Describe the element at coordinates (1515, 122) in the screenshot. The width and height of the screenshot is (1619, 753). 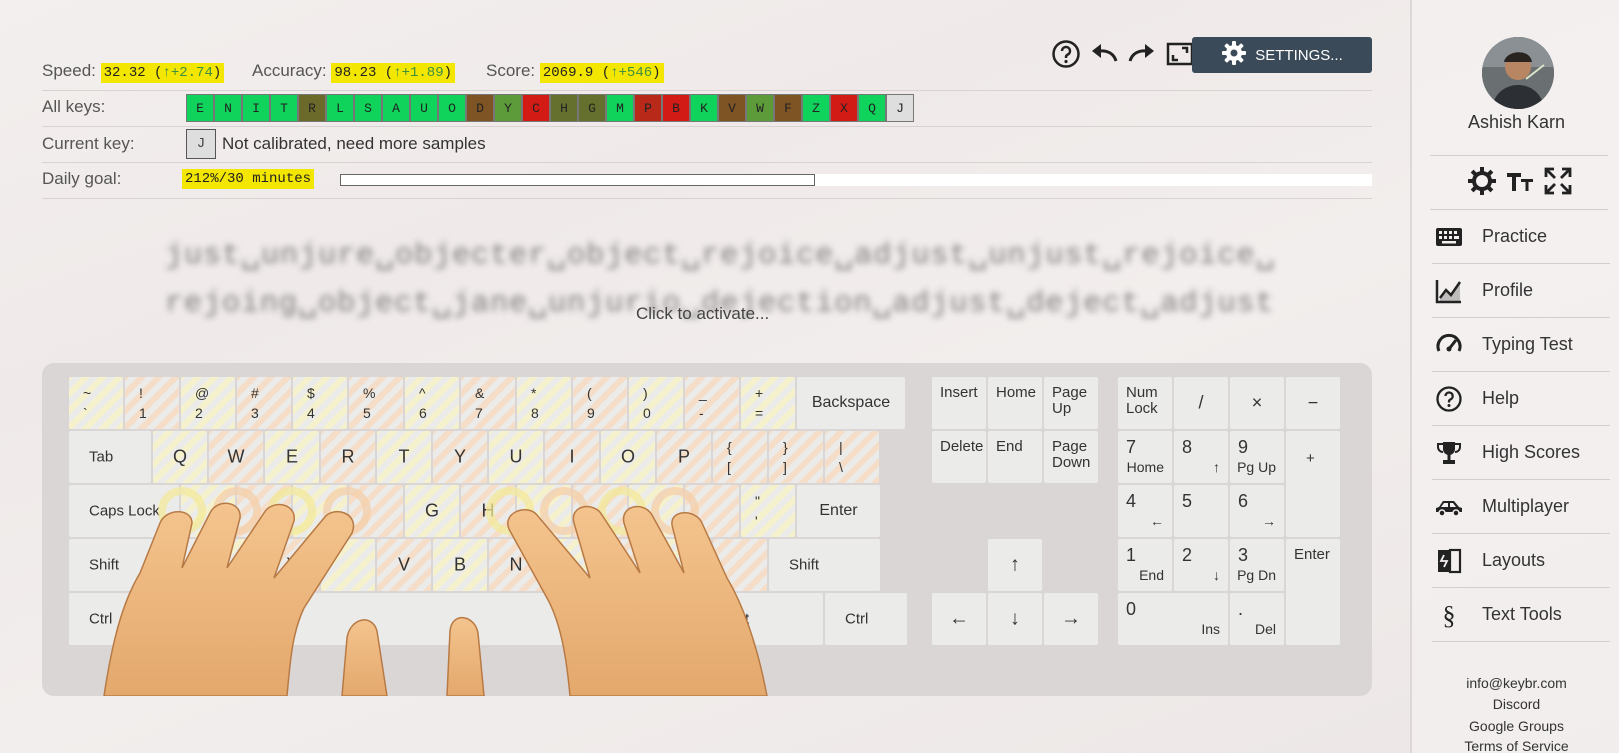
I see `username: Ashish Karn` at that location.